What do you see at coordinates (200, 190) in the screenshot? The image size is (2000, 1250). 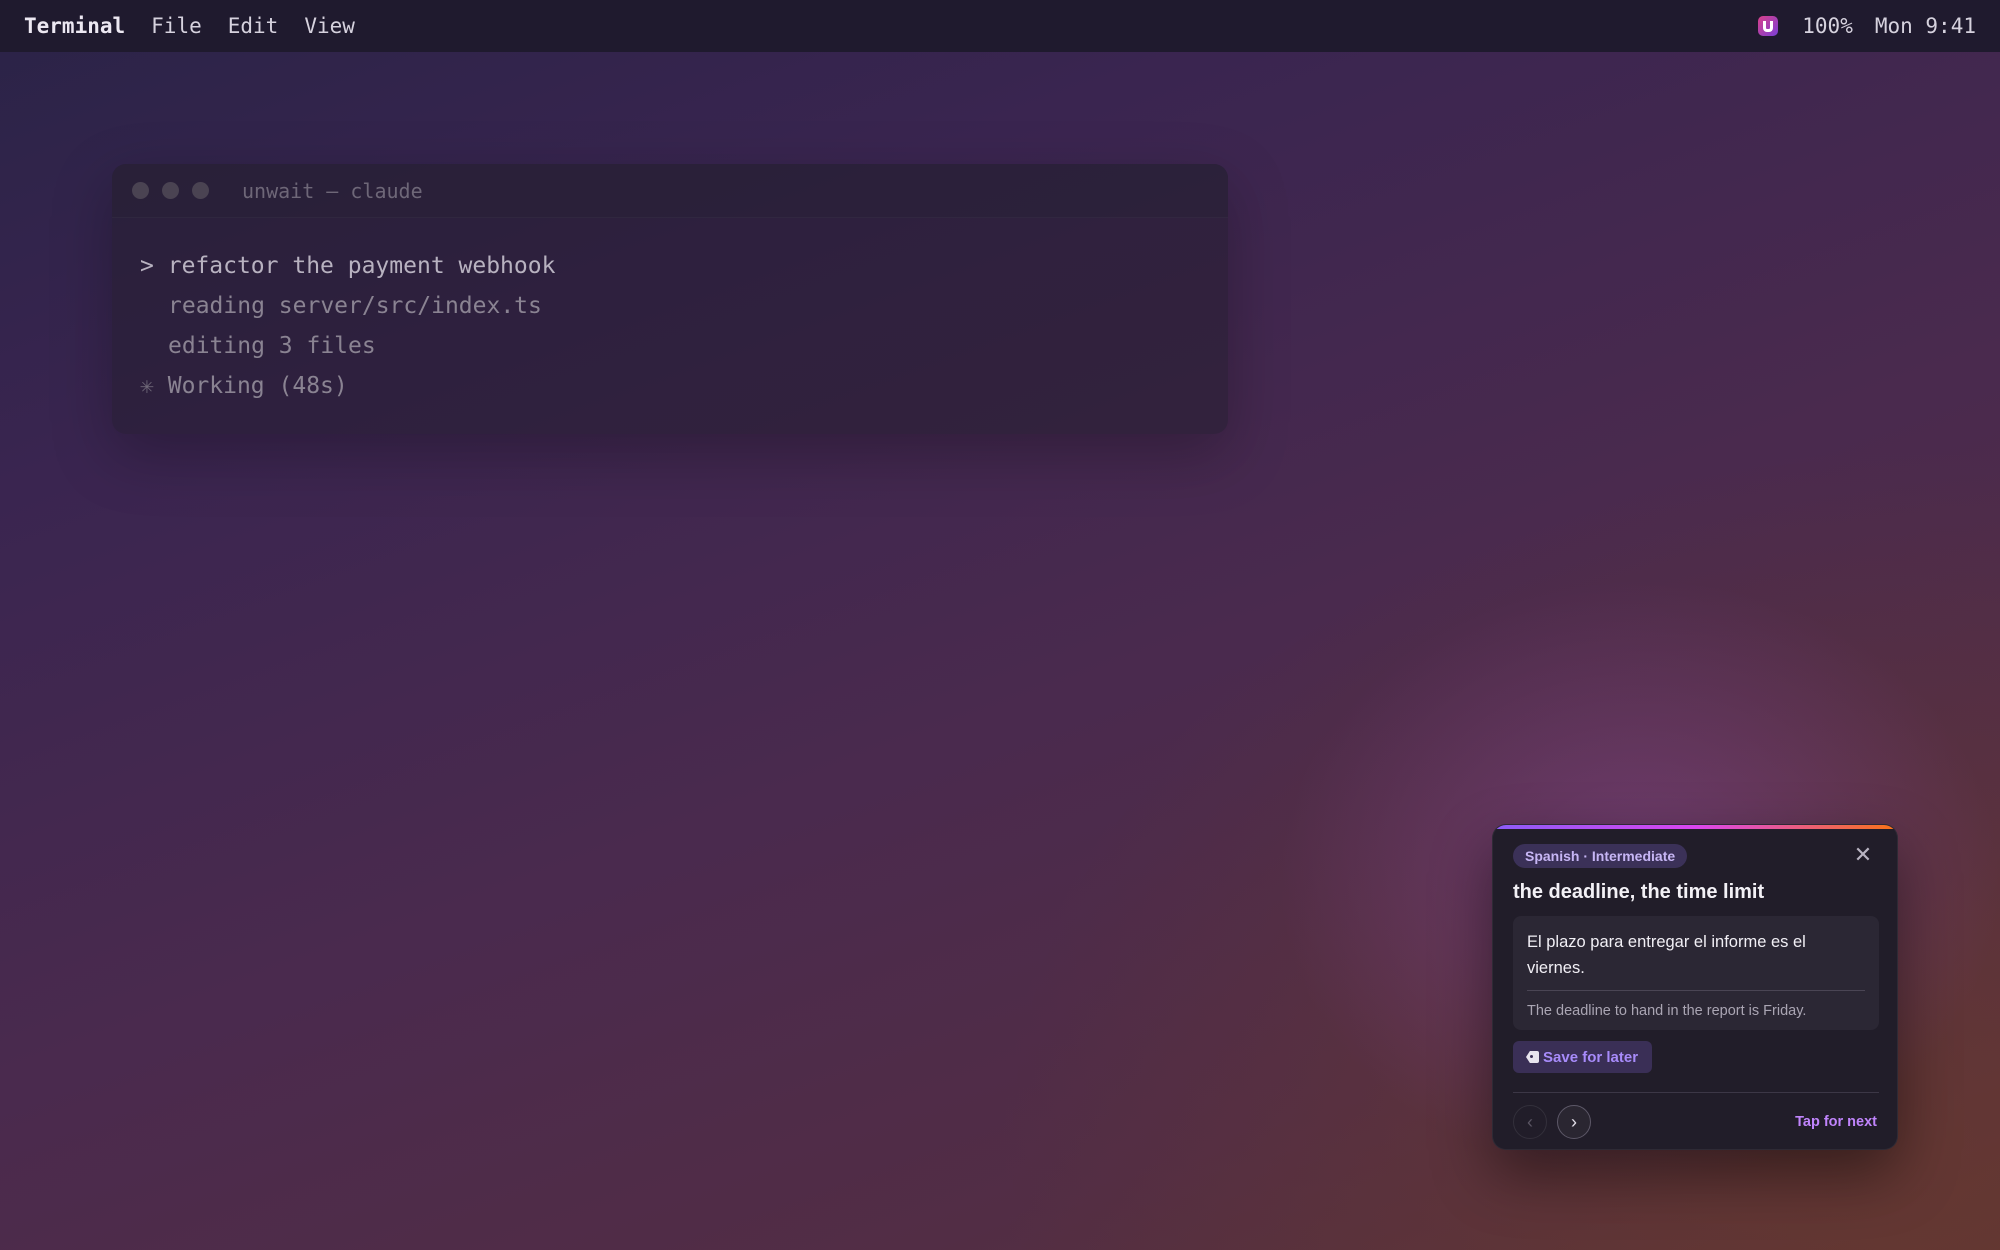 I see `zoom-window-button` at bounding box center [200, 190].